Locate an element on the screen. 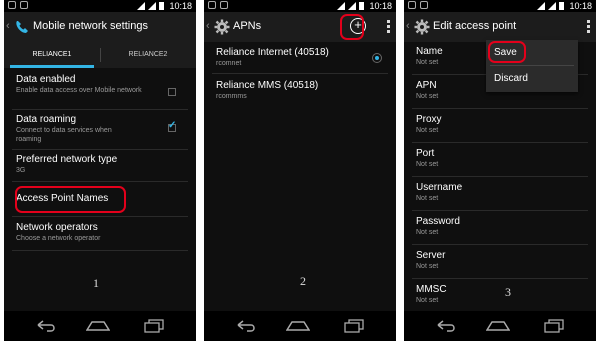 The image size is (600, 341). setting-title: Network operators is located at coordinates (57, 227).